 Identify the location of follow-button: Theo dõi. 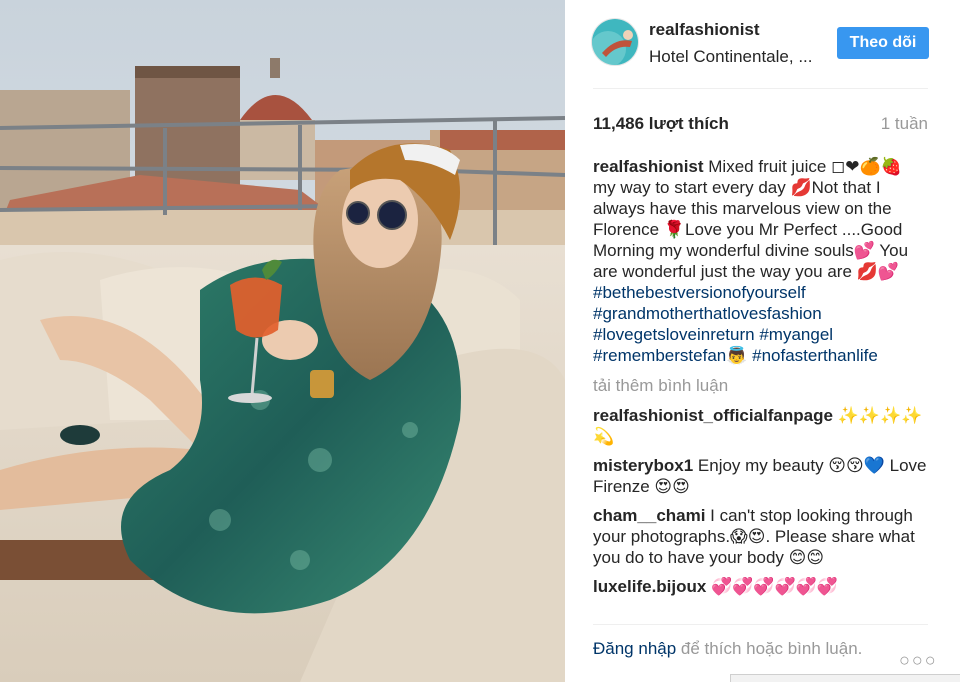
(883, 43).